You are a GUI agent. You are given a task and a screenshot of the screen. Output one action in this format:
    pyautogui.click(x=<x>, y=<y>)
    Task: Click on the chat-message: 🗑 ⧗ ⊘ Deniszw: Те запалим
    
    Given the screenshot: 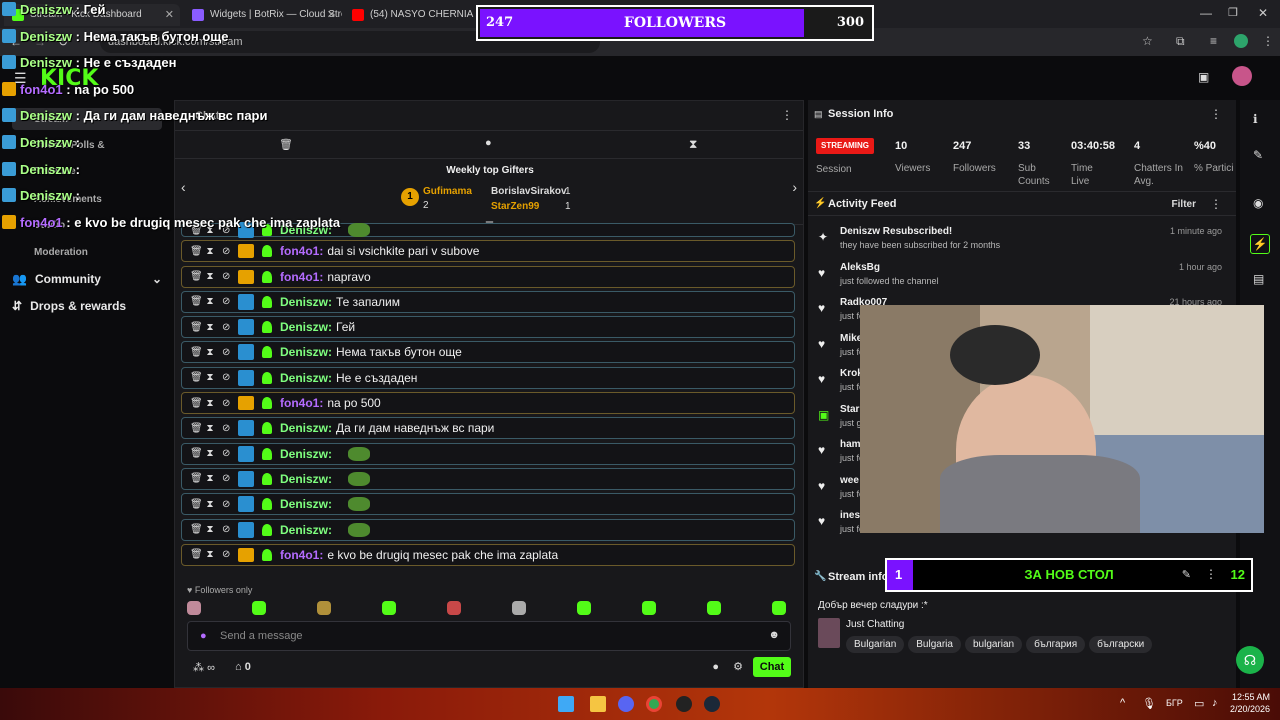 What is the action you would take?
    pyautogui.click(x=488, y=301)
    